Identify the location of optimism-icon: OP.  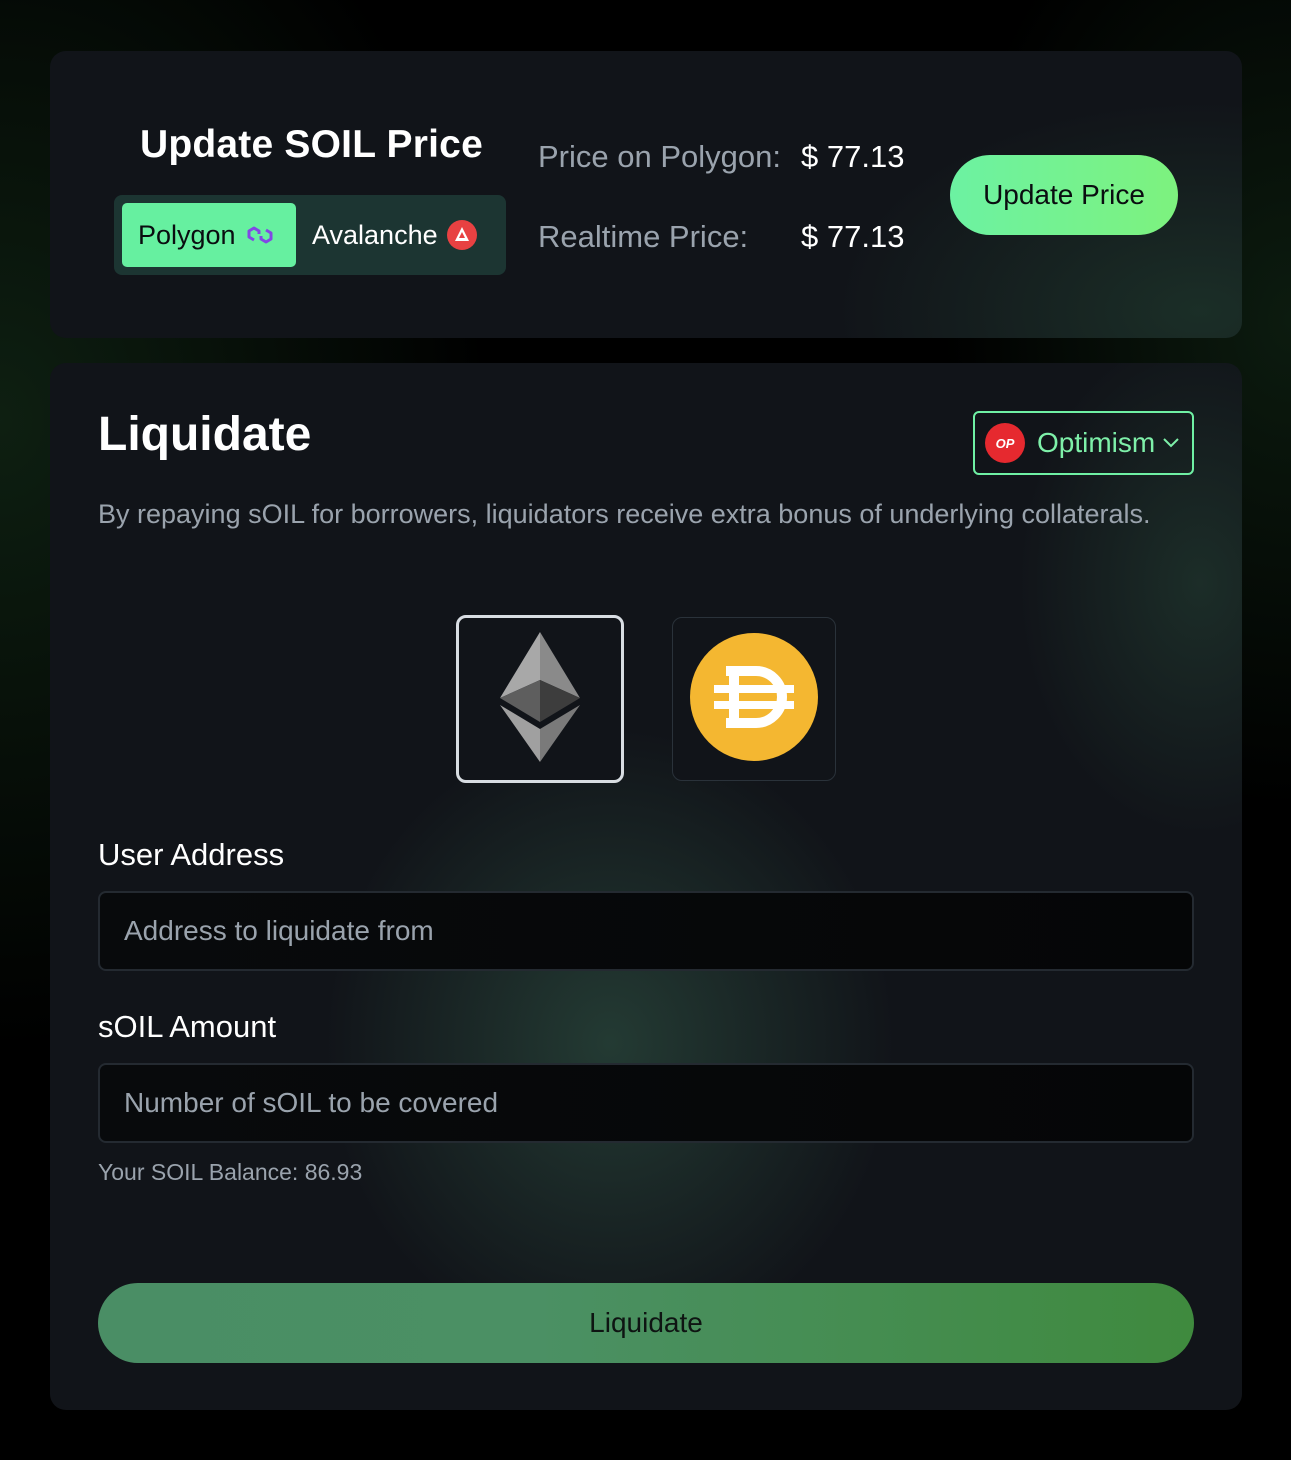
(1005, 443).